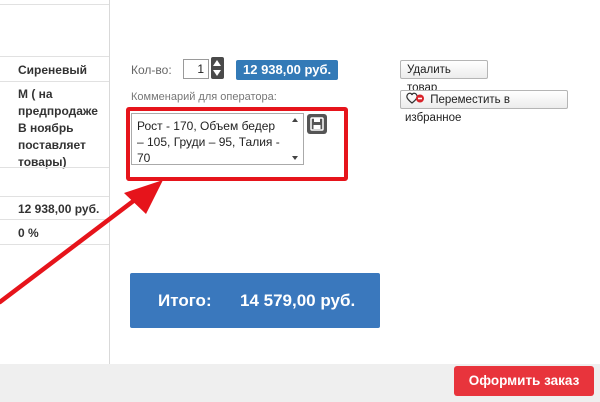 The width and height of the screenshot is (600, 402). Describe the element at coordinates (52, 145) in the screenshot. I see `size-line: поставляет` at that location.